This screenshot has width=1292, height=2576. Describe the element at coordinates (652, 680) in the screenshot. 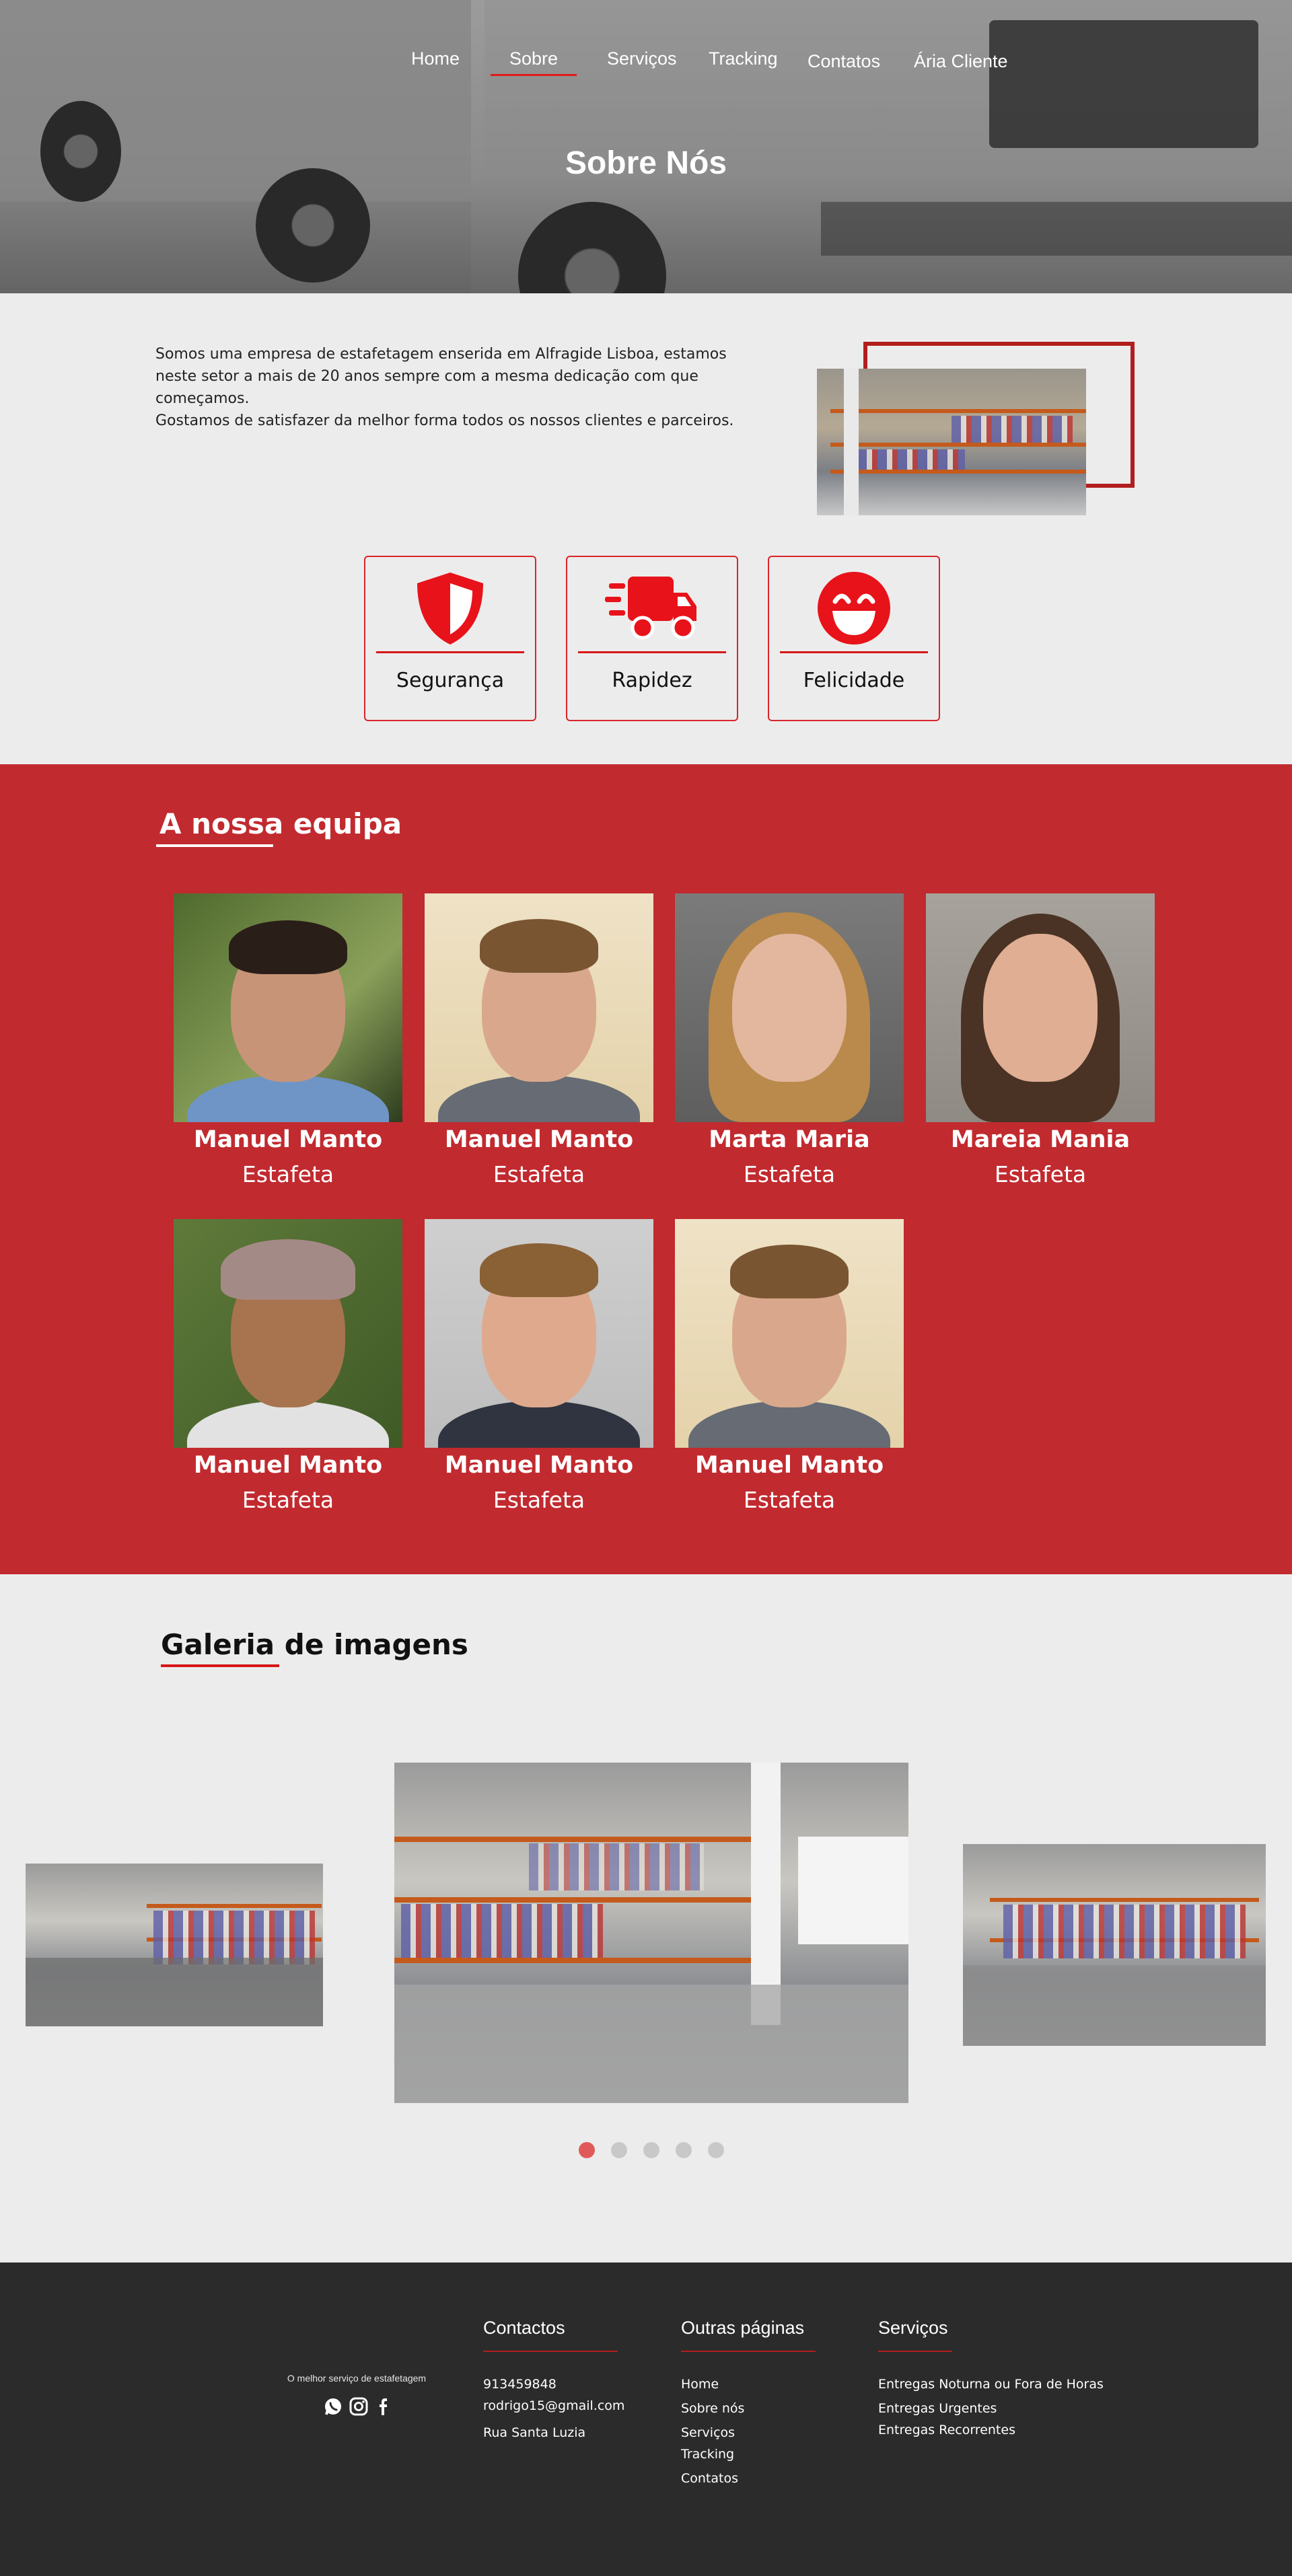

I see `feature-label: Rapidez` at that location.